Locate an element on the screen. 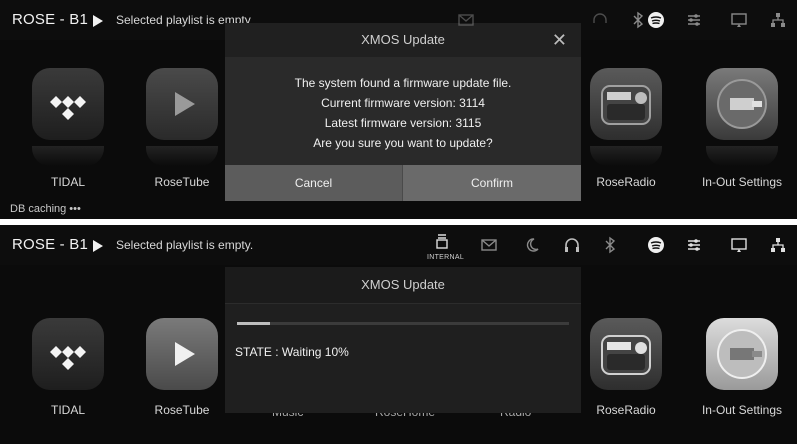 Image resolution: width=797 pixels, height=444 pixels. close-icon: ✕ is located at coordinates (559, 40).